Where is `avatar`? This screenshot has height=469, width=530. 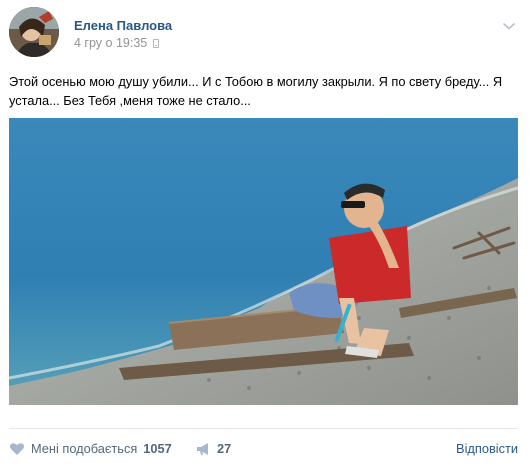
avatar is located at coordinates (34, 32).